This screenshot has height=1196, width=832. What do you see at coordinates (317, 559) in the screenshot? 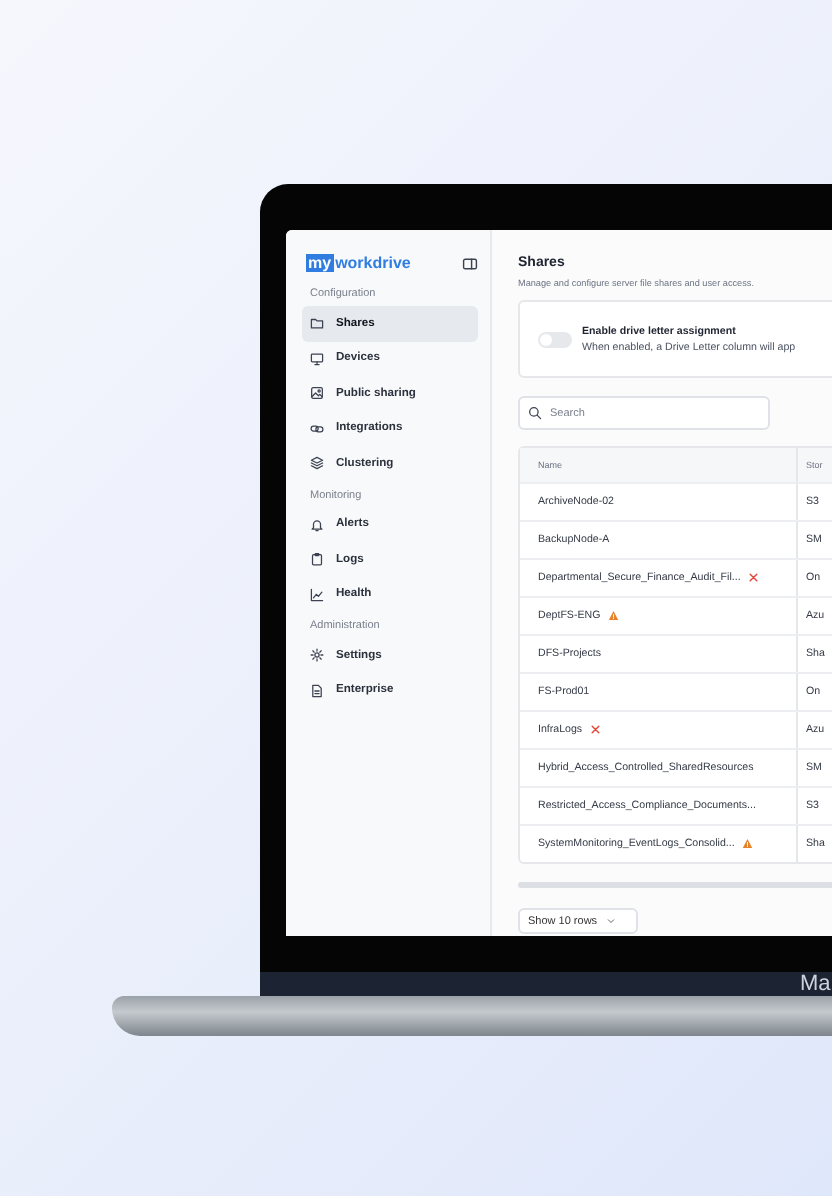
I see `clipboard-icon` at bounding box center [317, 559].